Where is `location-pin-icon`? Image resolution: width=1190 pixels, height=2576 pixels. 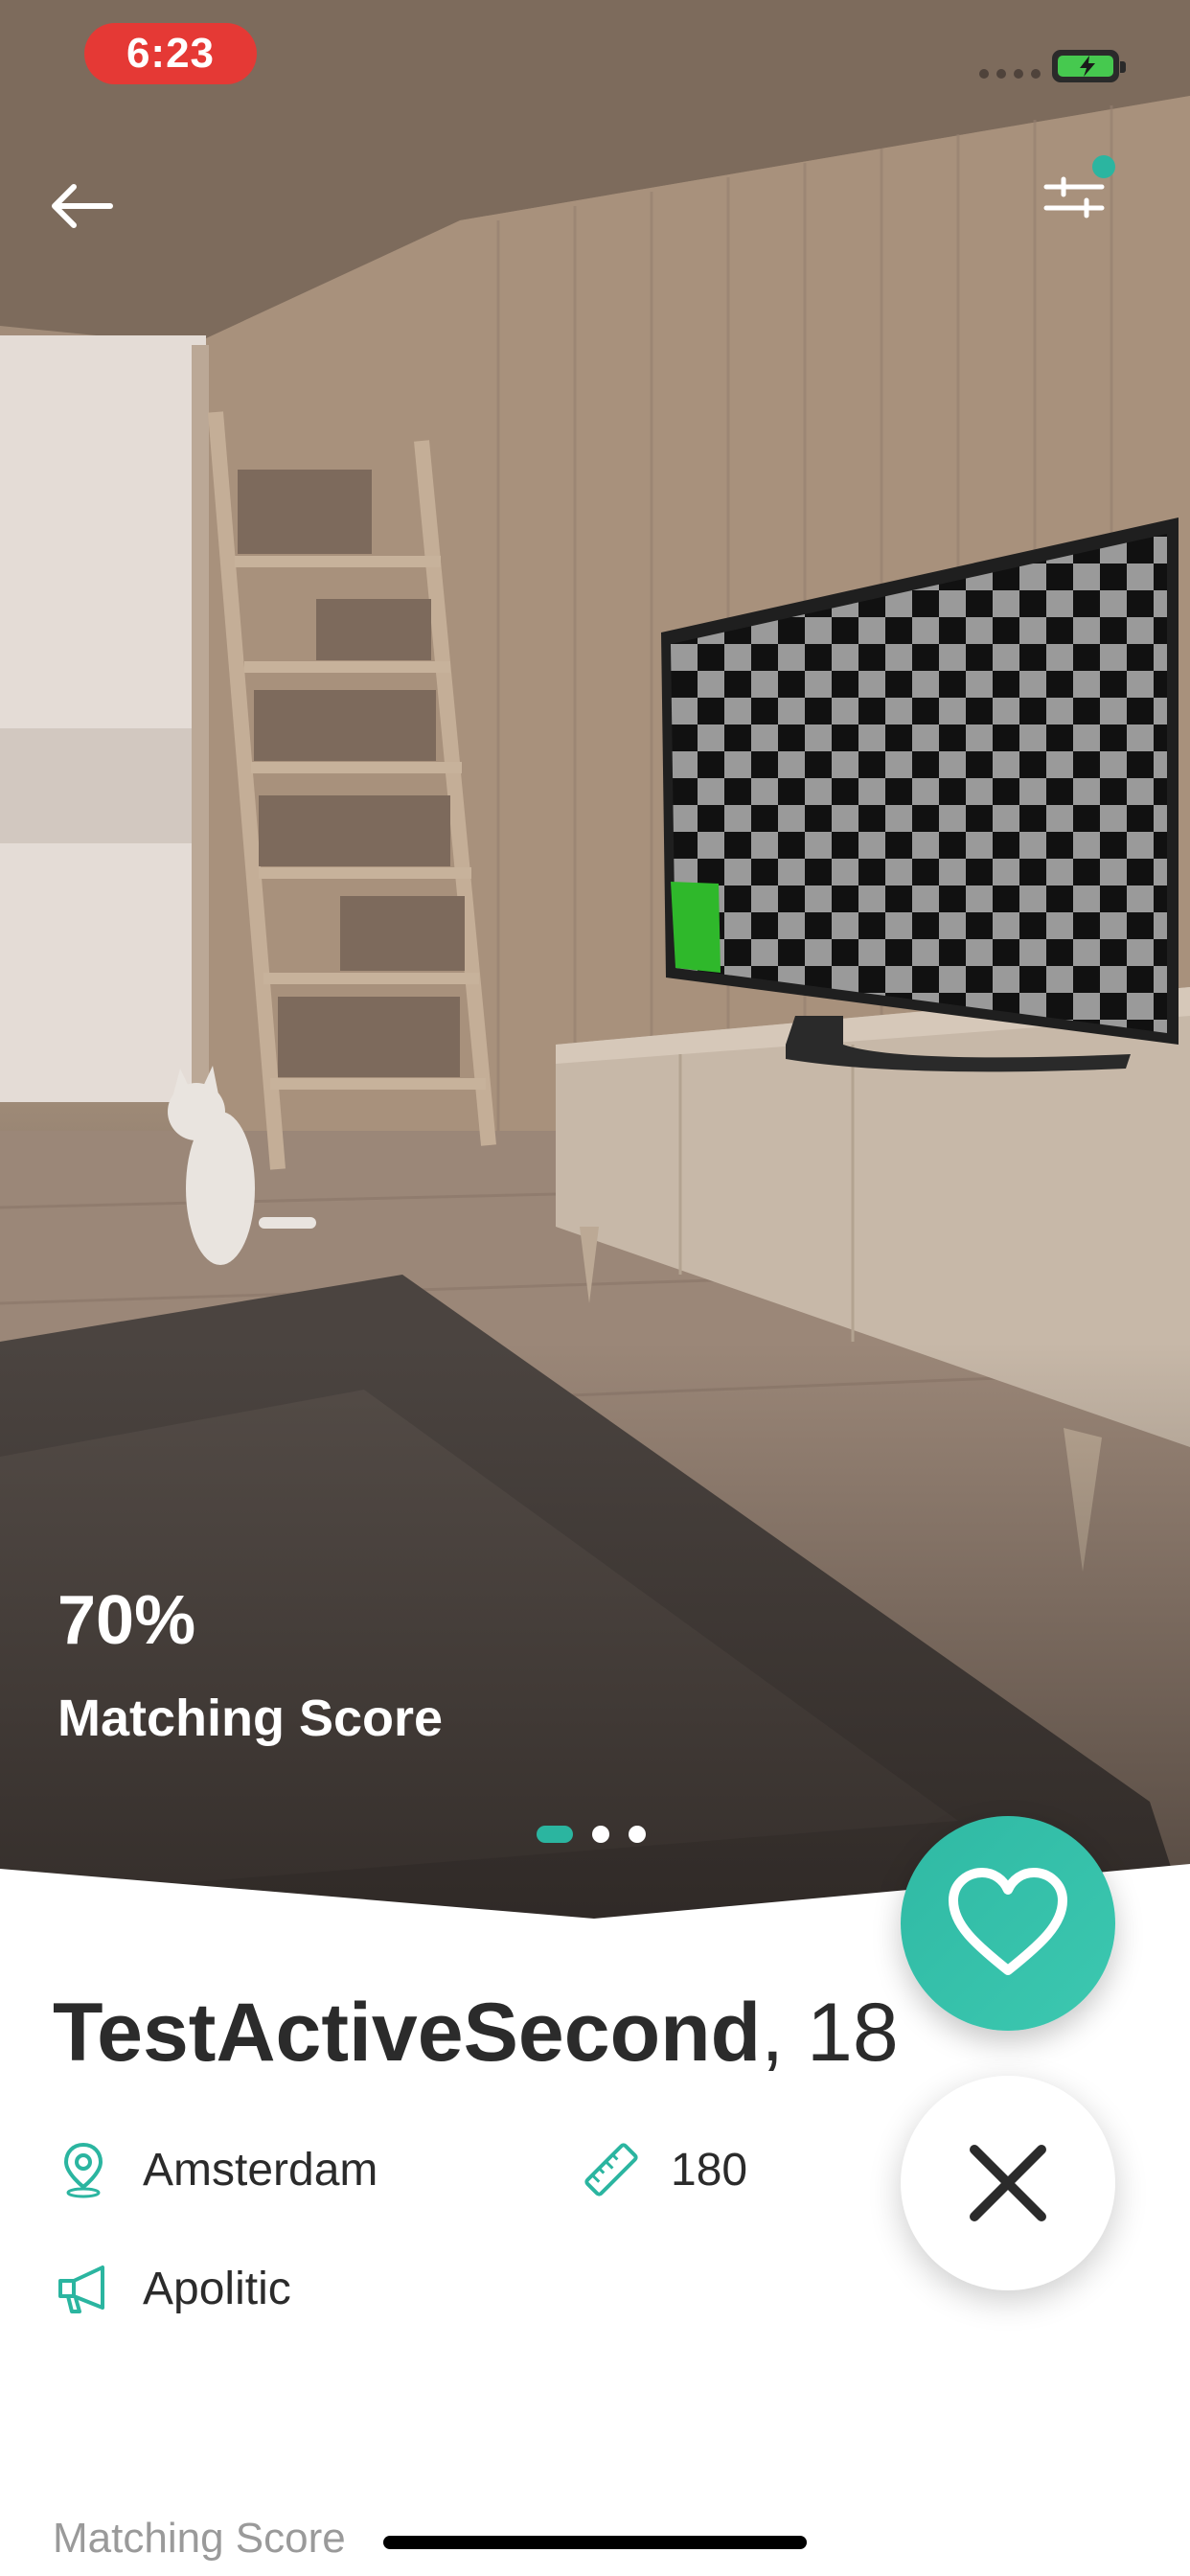 location-pin-icon is located at coordinates (84, 2169).